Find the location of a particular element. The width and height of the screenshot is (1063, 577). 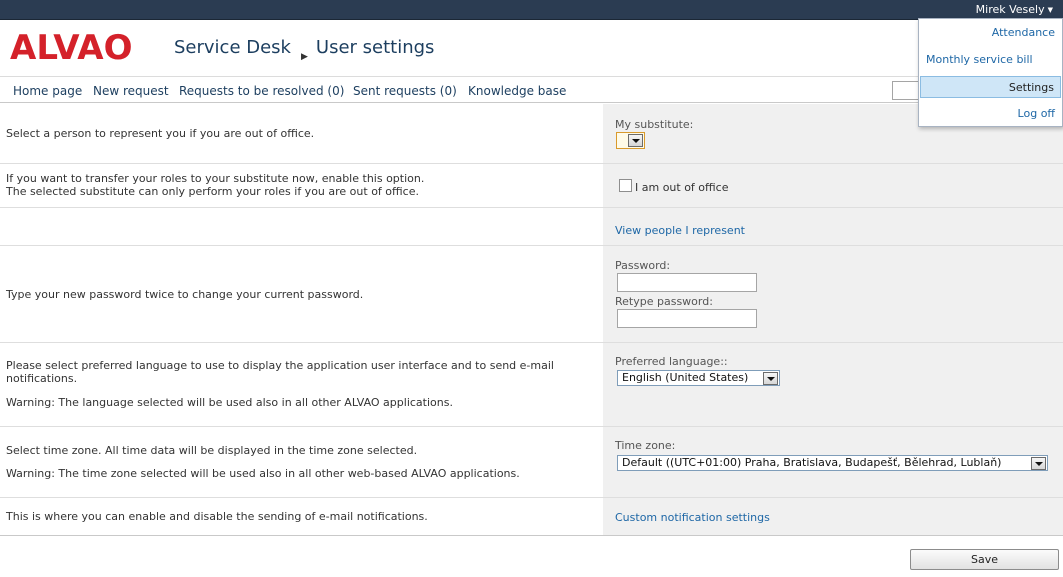

substitute-select is located at coordinates (630, 140).